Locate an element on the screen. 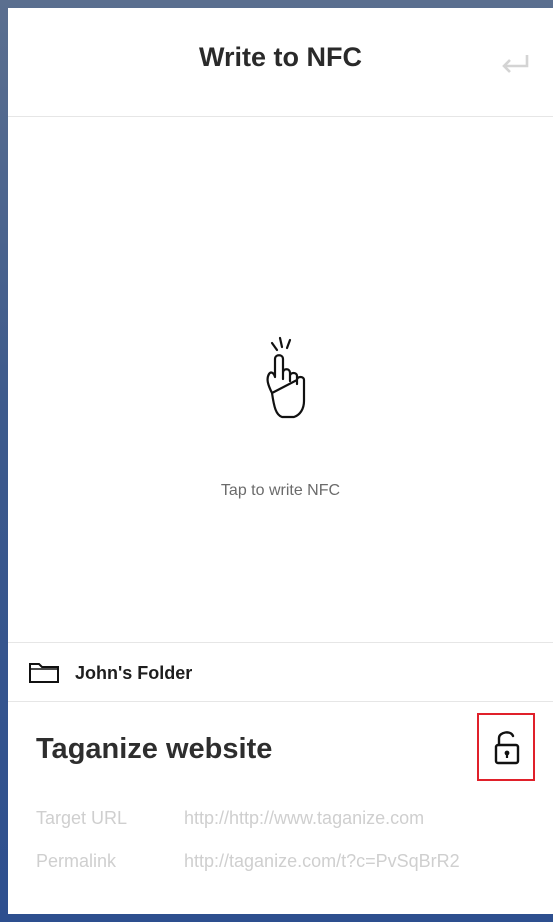 The width and height of the screenshot is (553, 922). unlocked-padlock-icon is located at coordinates (507, 748).